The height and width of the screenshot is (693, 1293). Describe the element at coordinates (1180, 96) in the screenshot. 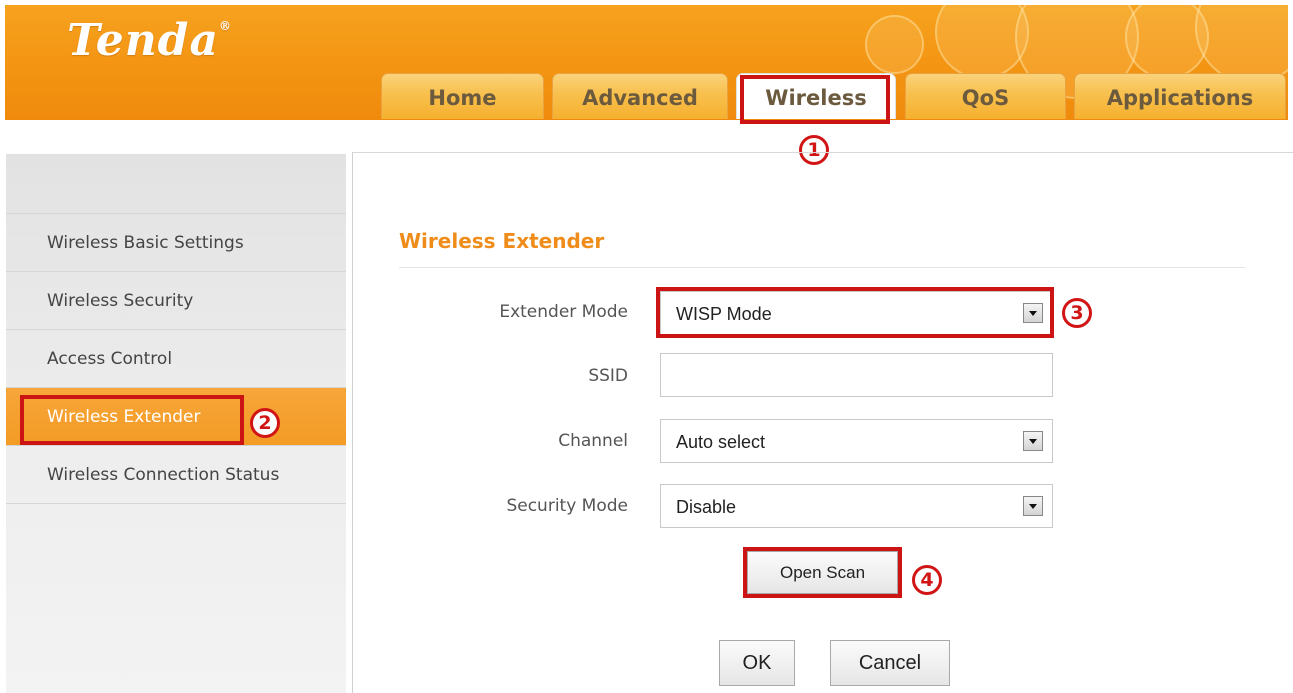

I see `tab-applications: Applications` at that location.